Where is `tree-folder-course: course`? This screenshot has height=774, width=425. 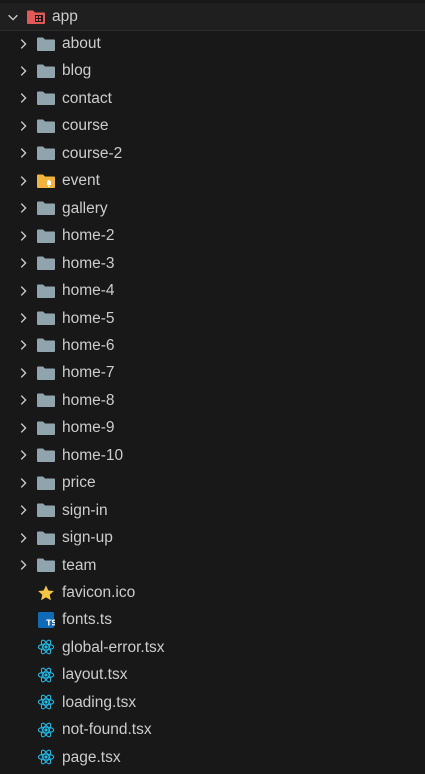
tree-folder-course: course is located at coordinates (212, 125).